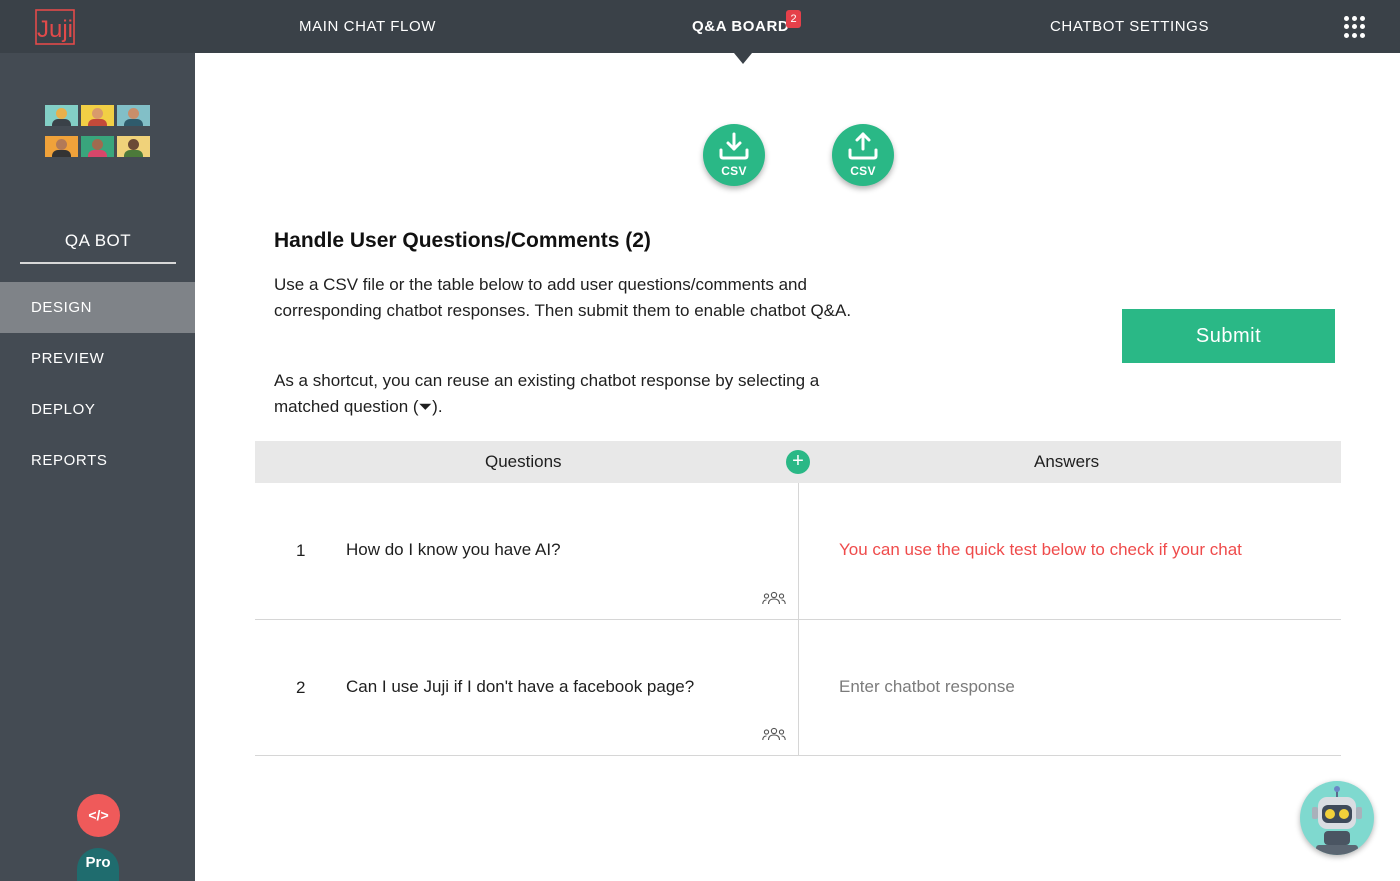 This screenshot has width=1400, height=881. I want to click on questions-column-header: Questions, so click(523, 461).